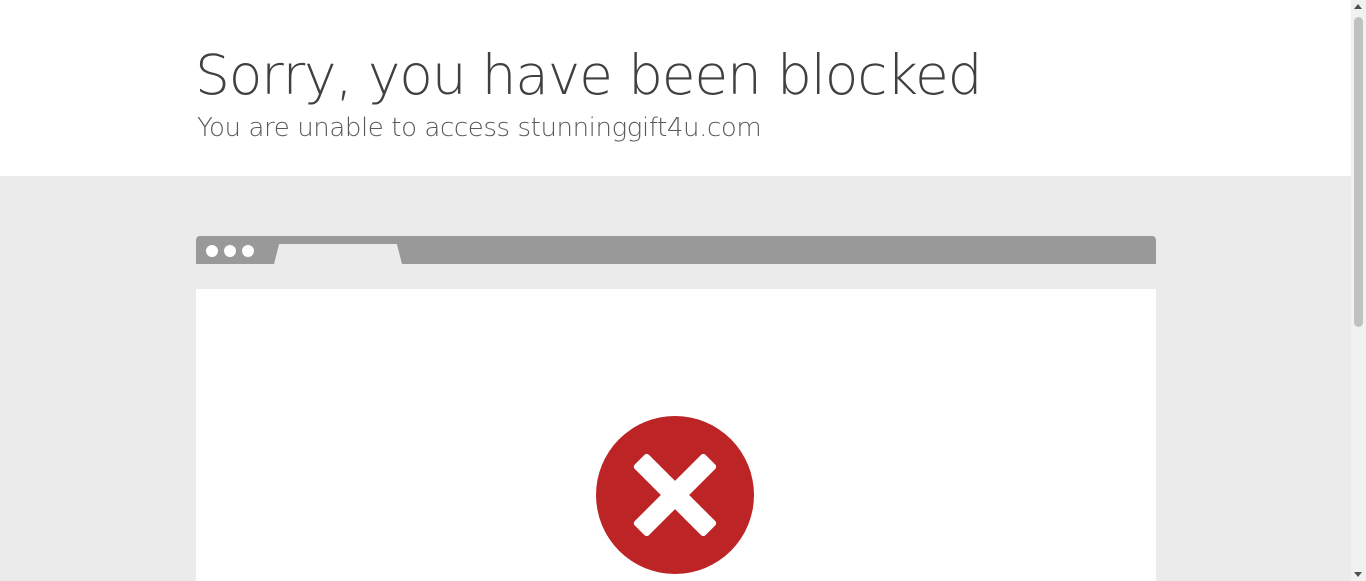  Describe the element at coordinates (676, 276) in the screenshot. I see `browser-addressbar` at that location.